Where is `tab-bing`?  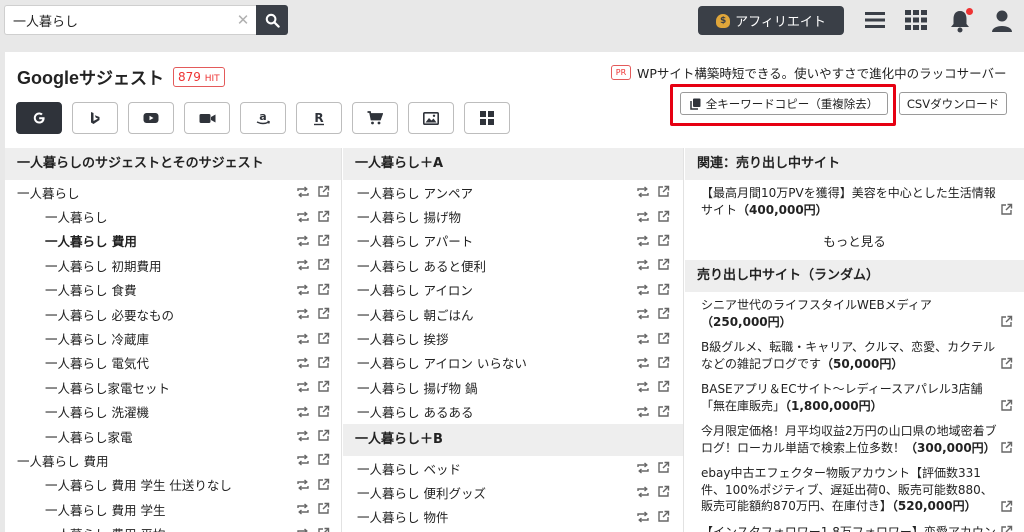
tab-bing is located at coordinates (95, 118).